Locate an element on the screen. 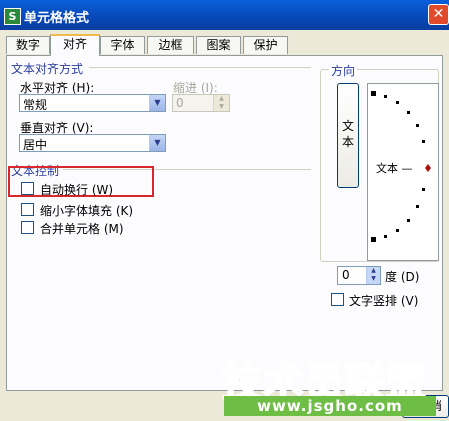 The image size is (449, 421). wrap-text-label: 自动换行 (W) is located at coordinates (76, 189).